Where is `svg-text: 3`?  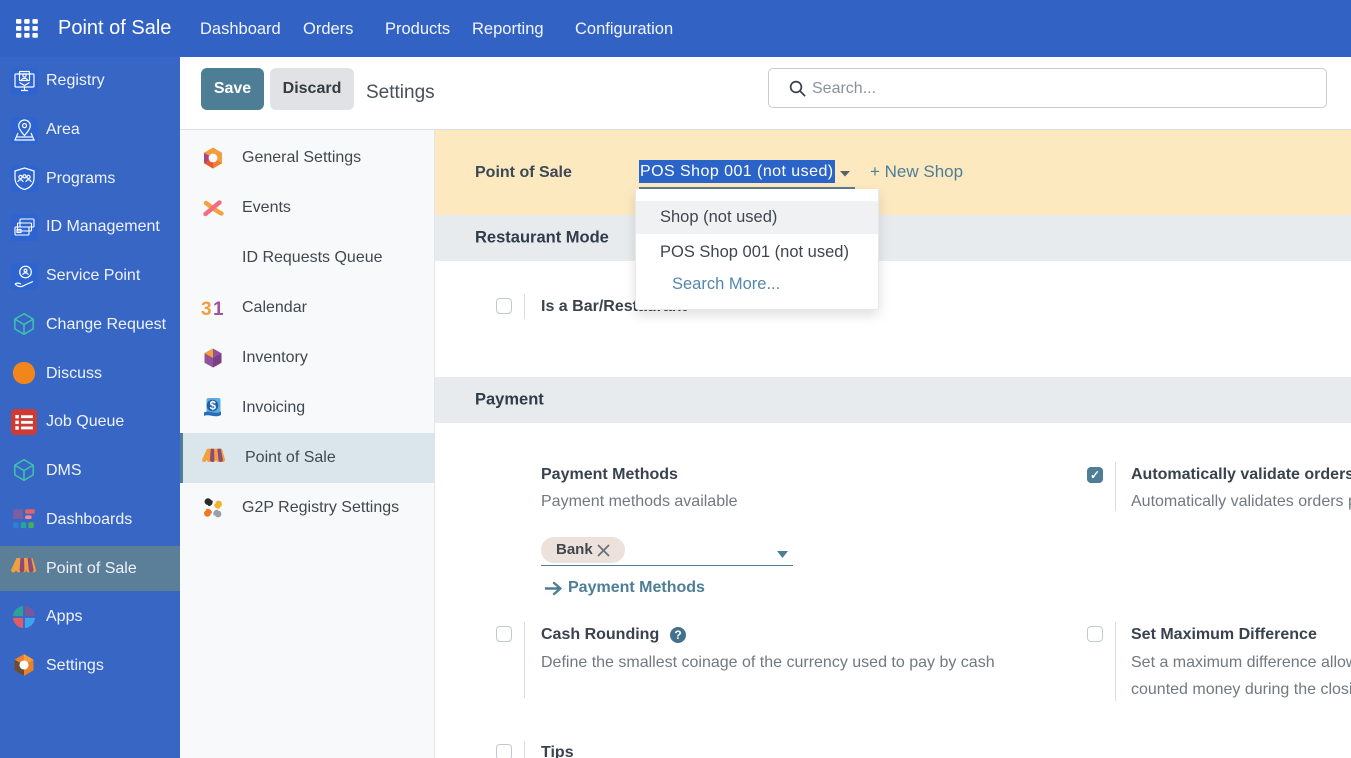
svg-text: 3 is located at coordinates (206, 309).